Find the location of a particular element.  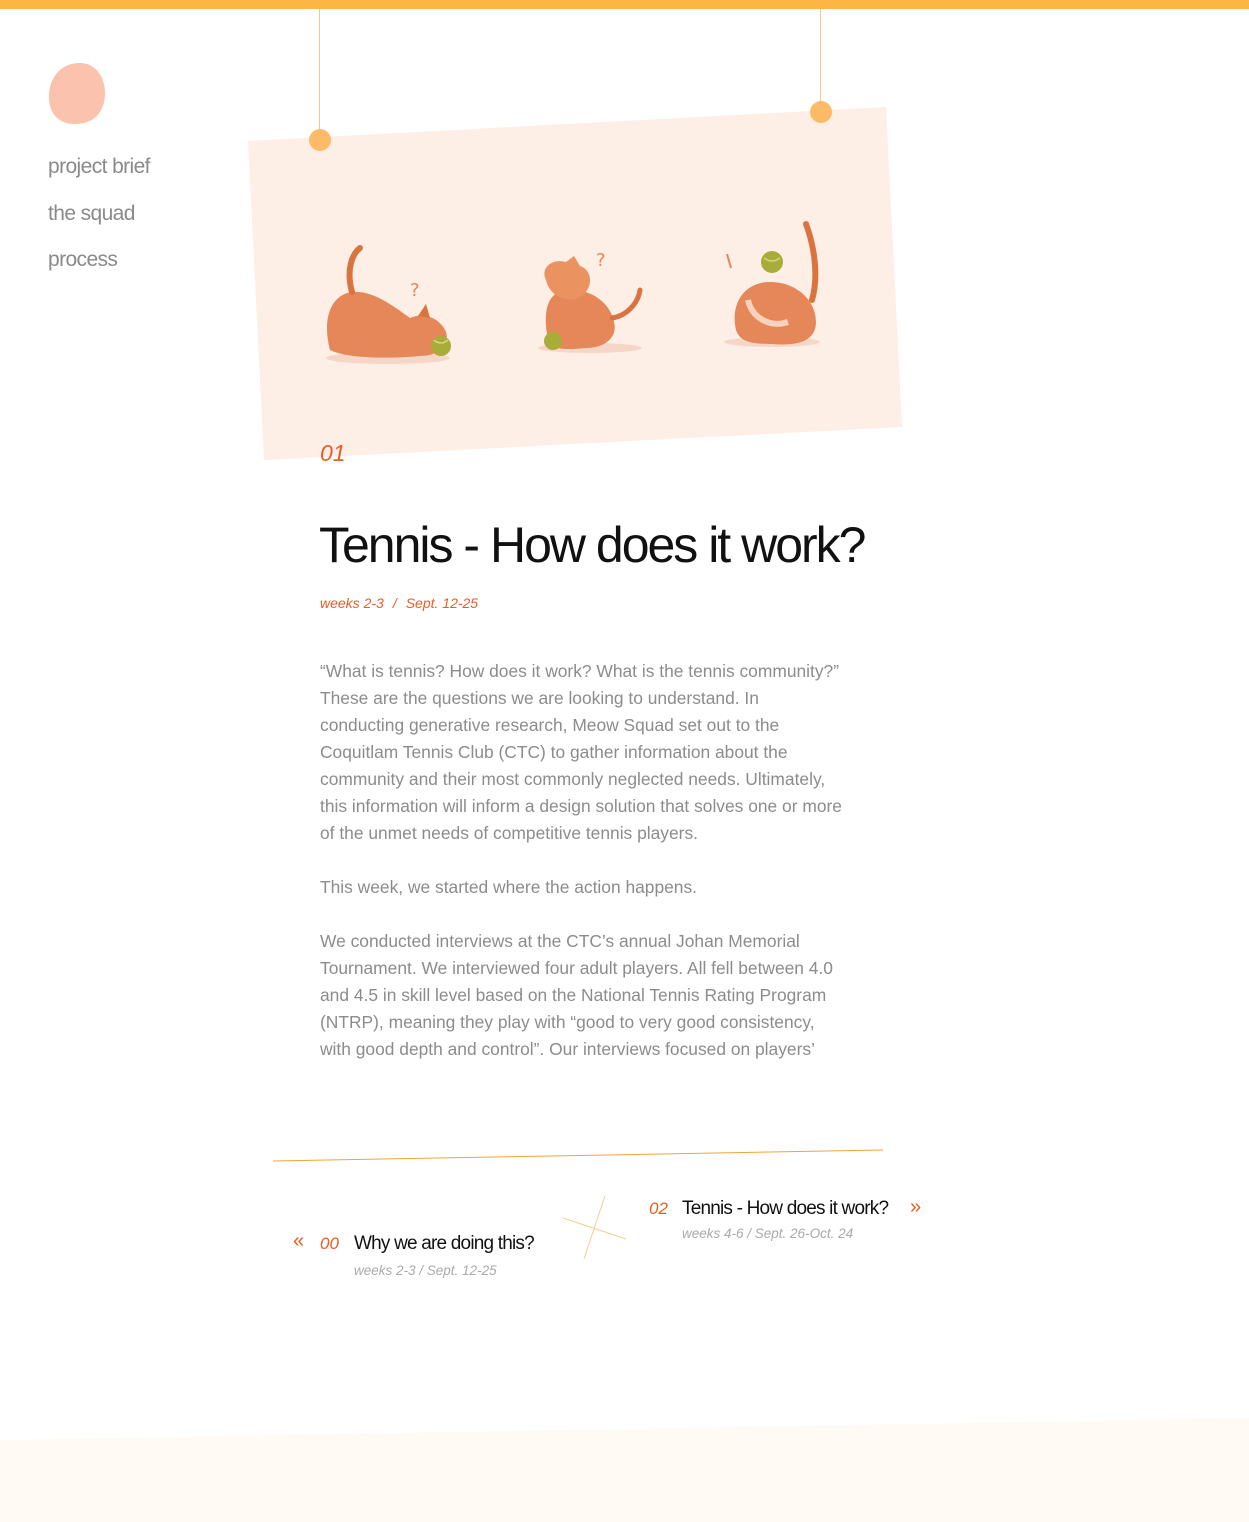

next-arrow-icon: » is located at coordinates (916, 1207).